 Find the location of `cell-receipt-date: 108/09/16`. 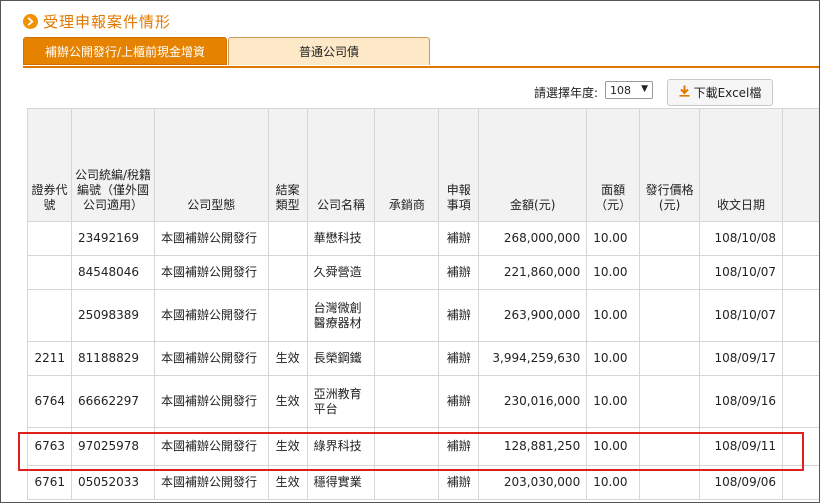

cell-receipt-date: 108/09/16 is located at coordinates (741, 401).